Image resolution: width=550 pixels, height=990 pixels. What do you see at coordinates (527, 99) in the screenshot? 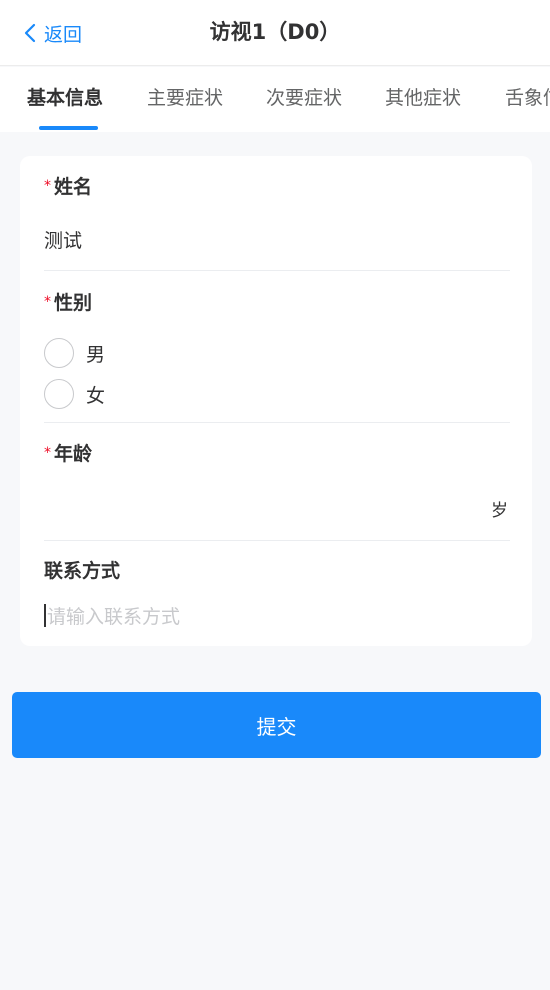
I see `tab-tongue-info: 舌象信息` at bounding box center [527, 99].